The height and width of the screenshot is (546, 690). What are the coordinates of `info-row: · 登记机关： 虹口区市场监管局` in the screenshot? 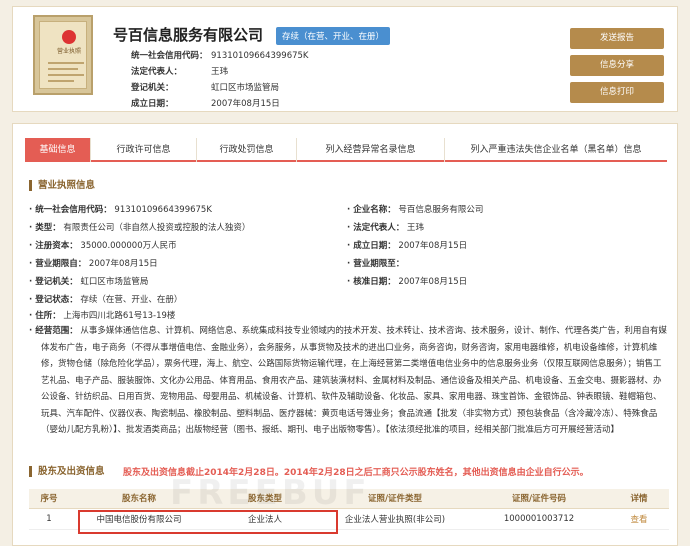 It's located at (88, 281).